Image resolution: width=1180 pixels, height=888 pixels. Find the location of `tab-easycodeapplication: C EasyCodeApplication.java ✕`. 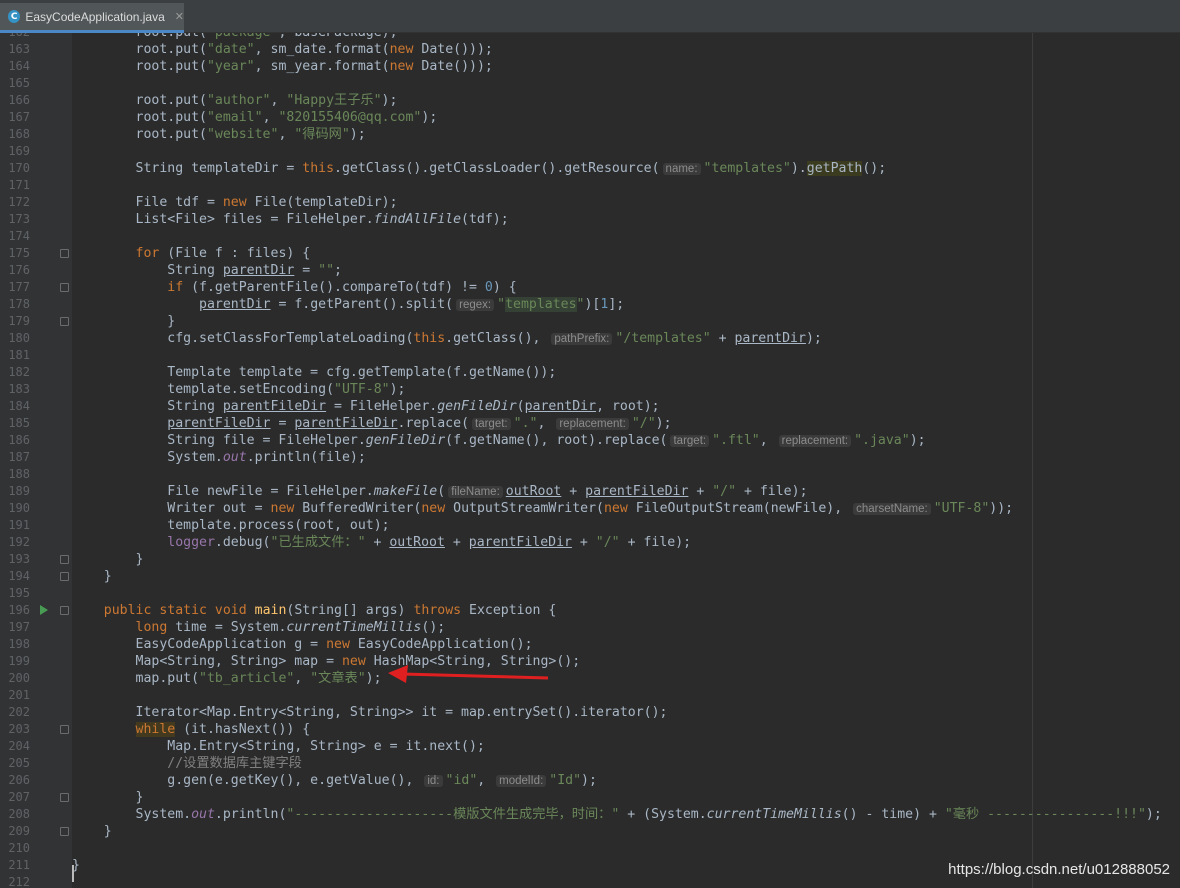

tab-easycodeapplication: C EasyCodeApplication.java ✕ is located at coordinates (92, 18).